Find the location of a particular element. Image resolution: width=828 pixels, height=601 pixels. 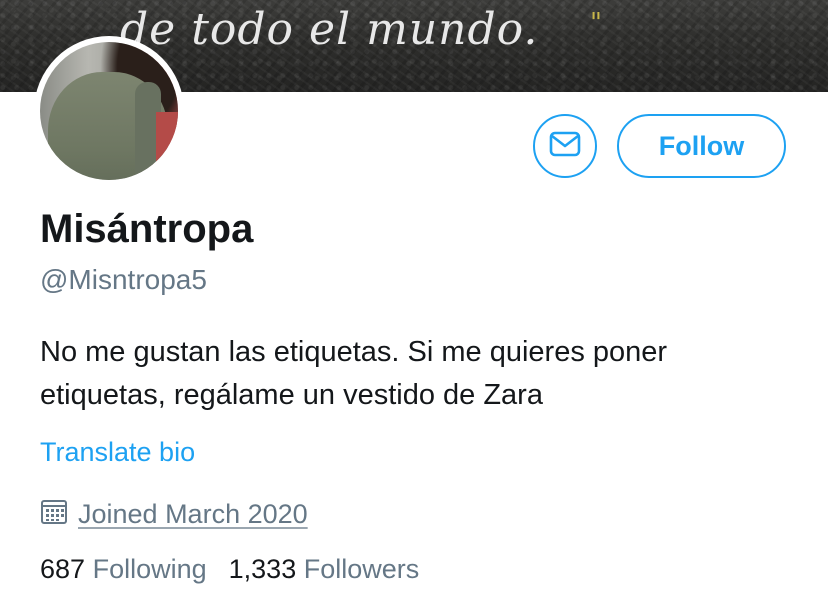

translate-bio-link: Translate bio is located at coordinates (117, 452).